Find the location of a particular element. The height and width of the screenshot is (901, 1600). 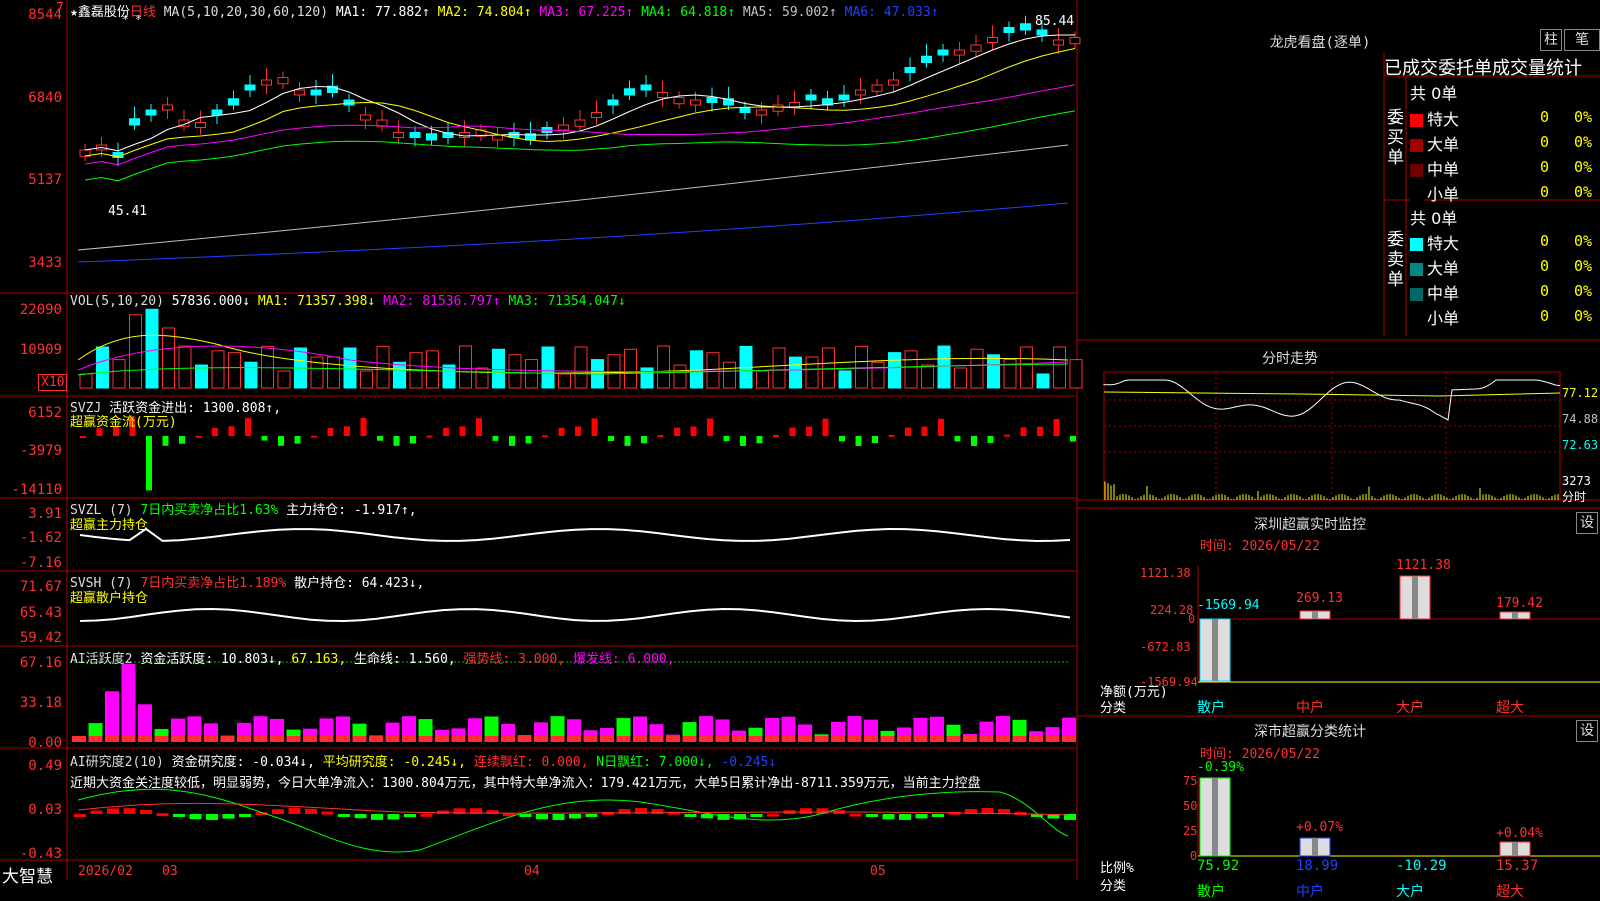

bar-mode-button: 柱 is located at coordinates (1551, 40).